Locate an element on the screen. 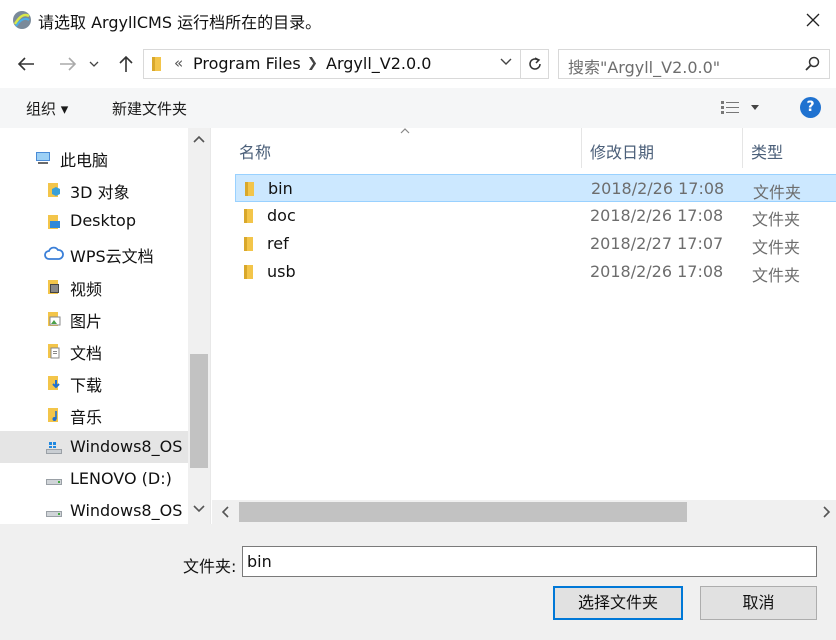 The width and height of the screenshot is (836, 640). argyll-app-icon is located at coordinates (22, 20).